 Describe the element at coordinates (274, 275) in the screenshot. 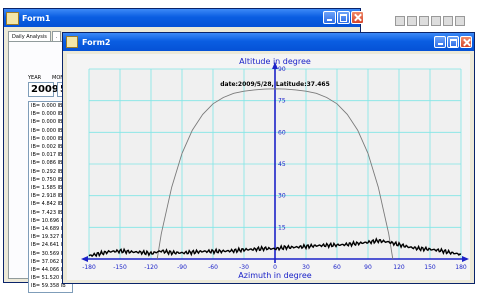

I see `x-axis-label: Azimuth in degree` at that location.